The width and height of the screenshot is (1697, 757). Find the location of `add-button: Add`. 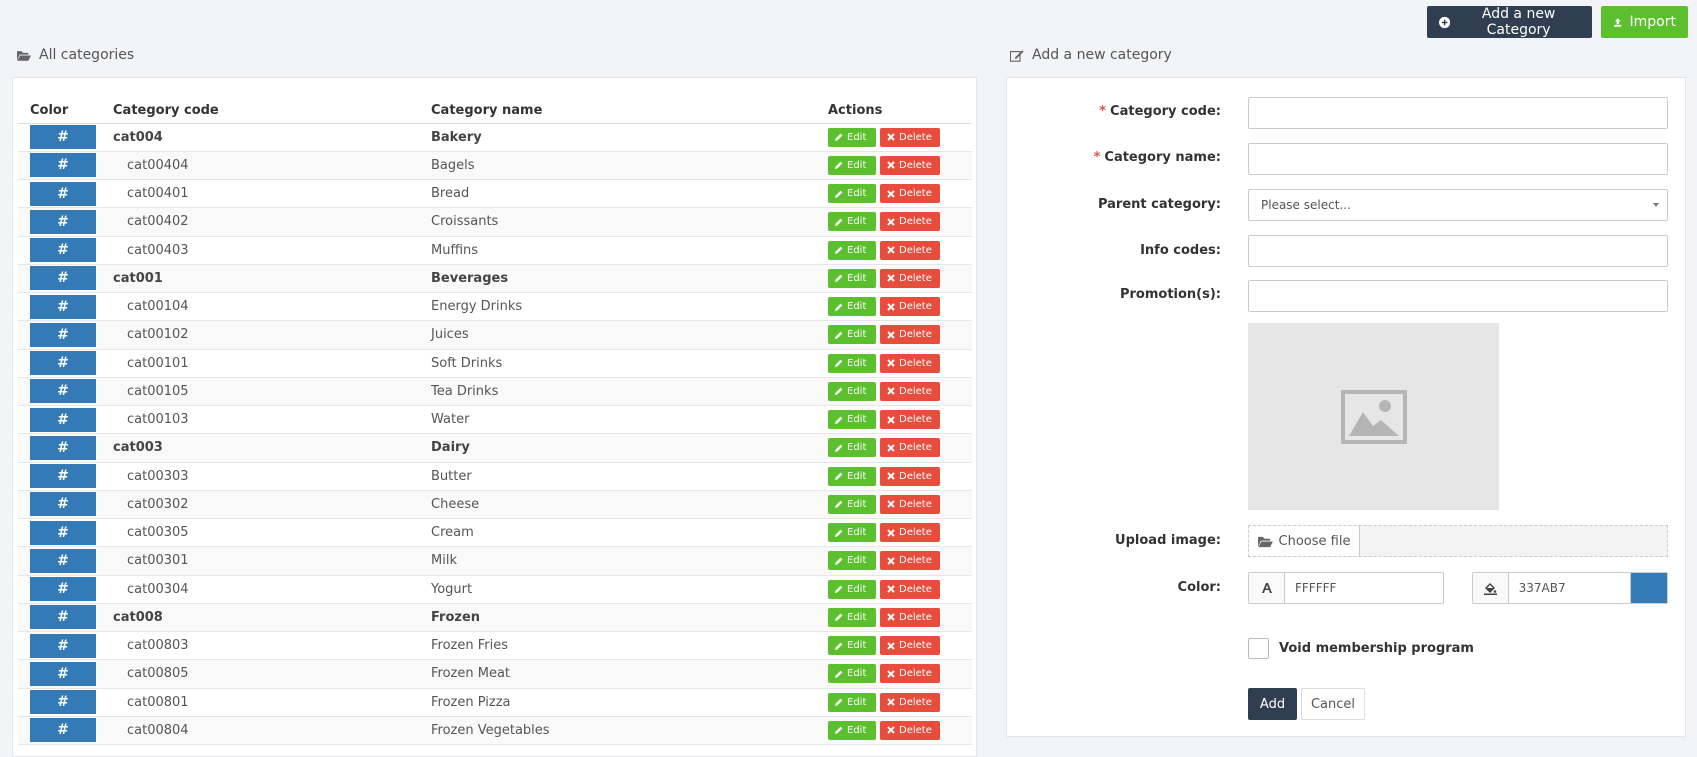

add-button: Add is located at coordinates (1272, 704).